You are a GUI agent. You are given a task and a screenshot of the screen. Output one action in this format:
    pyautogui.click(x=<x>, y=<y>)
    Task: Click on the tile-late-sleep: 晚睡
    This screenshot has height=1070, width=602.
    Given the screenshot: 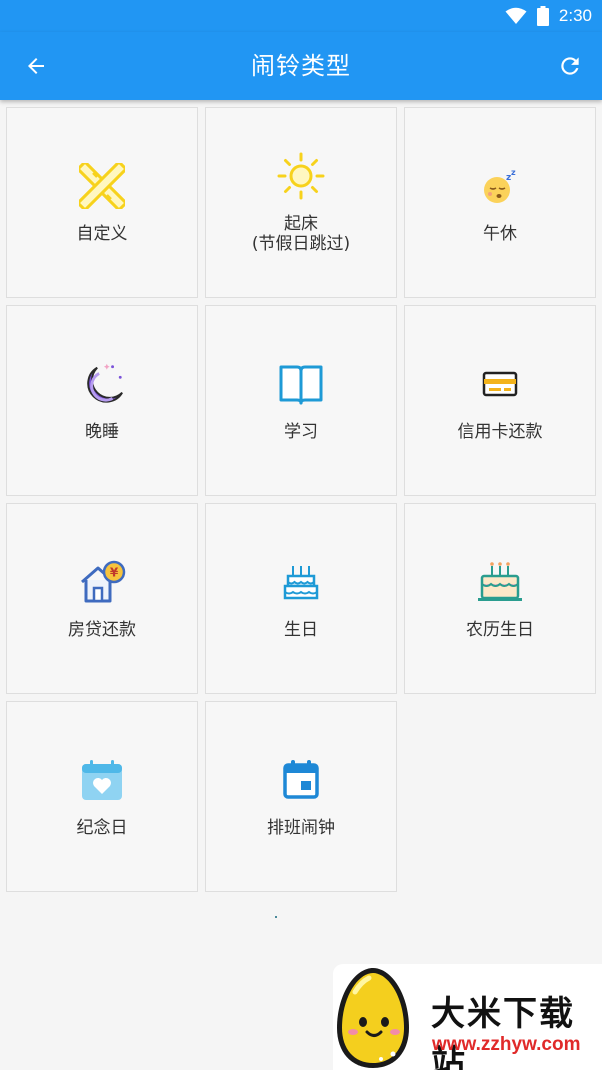 What is the action you would take?
    pyautogui.click(x=102, y=400)
    